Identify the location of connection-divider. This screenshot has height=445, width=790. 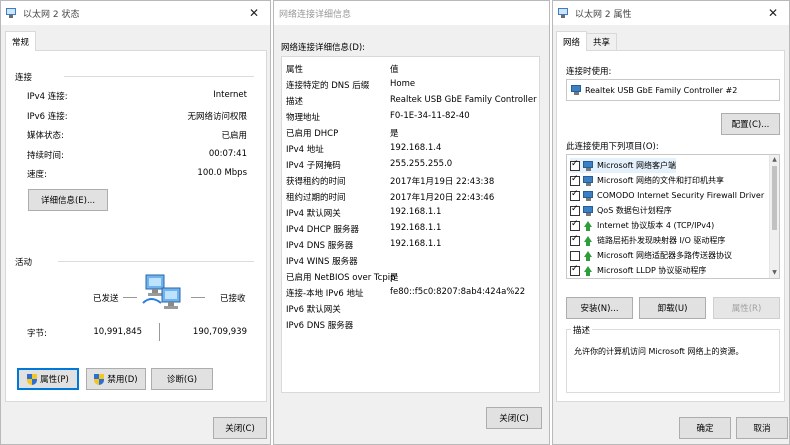
(159, 76).